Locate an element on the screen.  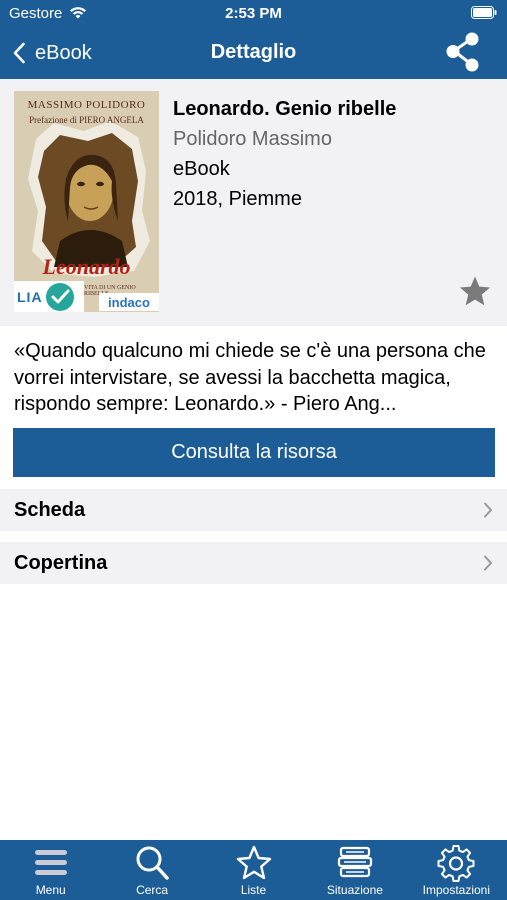
share-icon is located at coordinates (463, 52).